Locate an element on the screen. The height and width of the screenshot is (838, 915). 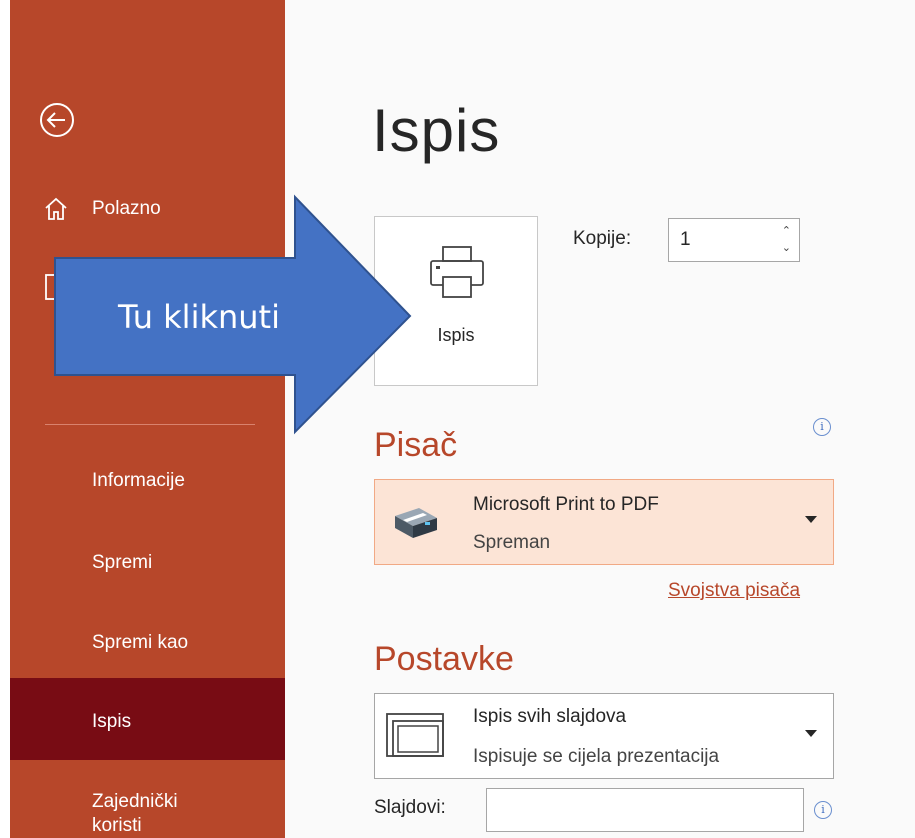
sidebar-item-zajednicki: Zajednički koristi is located at coordinates (147, 809).